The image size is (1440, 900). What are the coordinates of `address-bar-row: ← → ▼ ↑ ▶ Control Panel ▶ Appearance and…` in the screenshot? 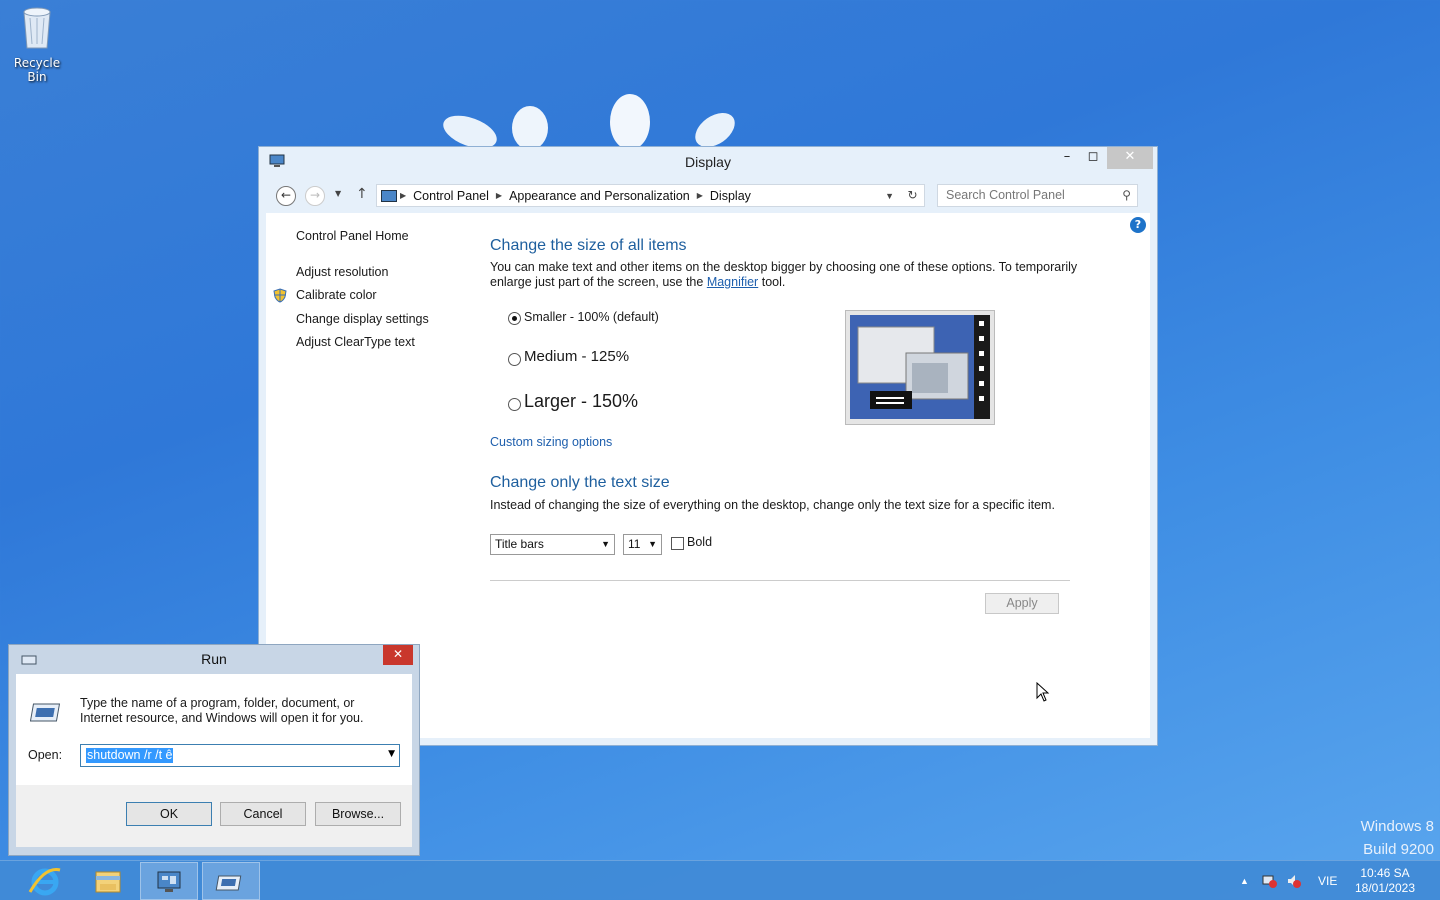 It's located at (708, 195).